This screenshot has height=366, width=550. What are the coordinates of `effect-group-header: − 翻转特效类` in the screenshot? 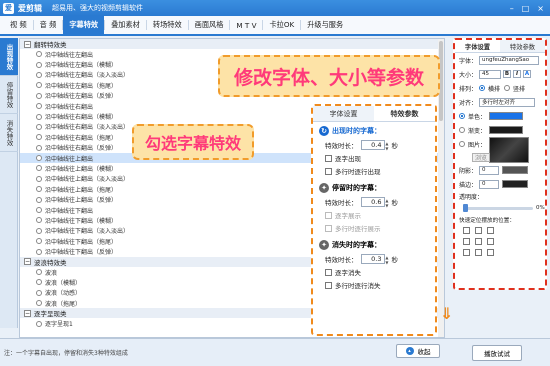 It's located at (232, 44).